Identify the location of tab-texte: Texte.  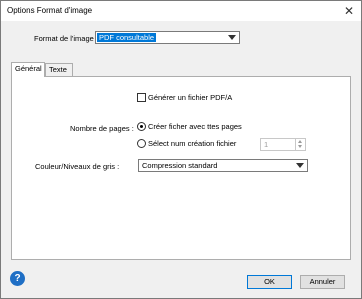
(59, 69).